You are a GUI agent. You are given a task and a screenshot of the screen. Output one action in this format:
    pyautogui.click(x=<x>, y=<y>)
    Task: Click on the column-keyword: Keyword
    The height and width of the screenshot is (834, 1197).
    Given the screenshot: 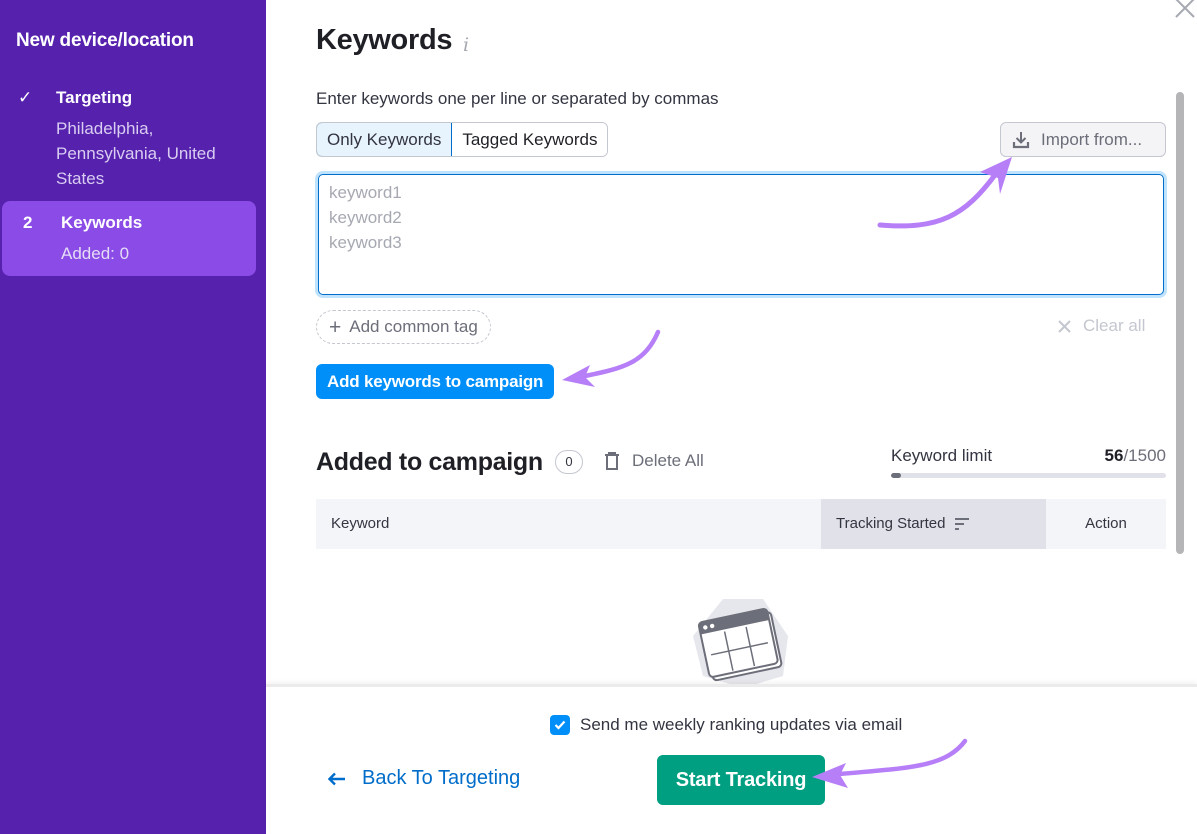 What is the action you would take?
    pyautogui.click(x=360, y=523)
    